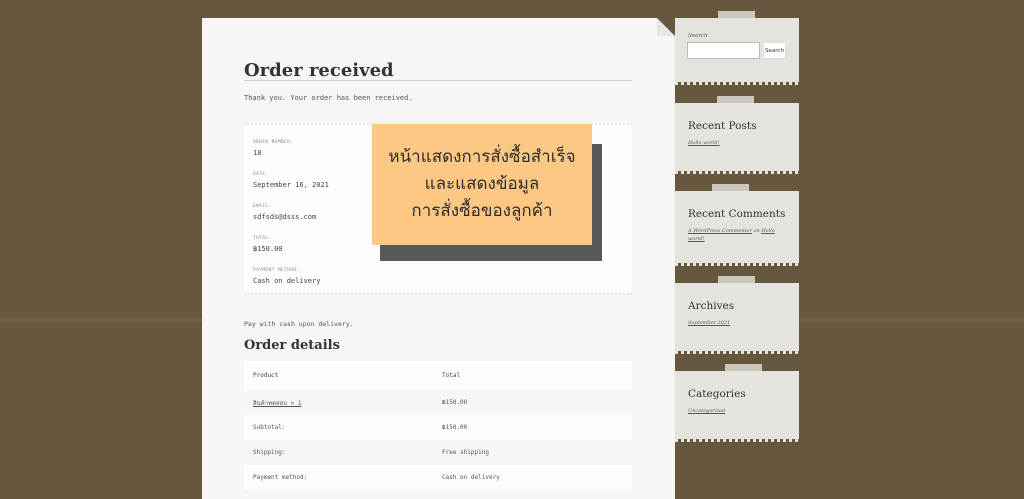 The image size is (1024, 499). What do you see at coordinates (737, 315) in the screenshot?
I see `archives-widget: Archives September 2021` at bounding box center [737, 315].